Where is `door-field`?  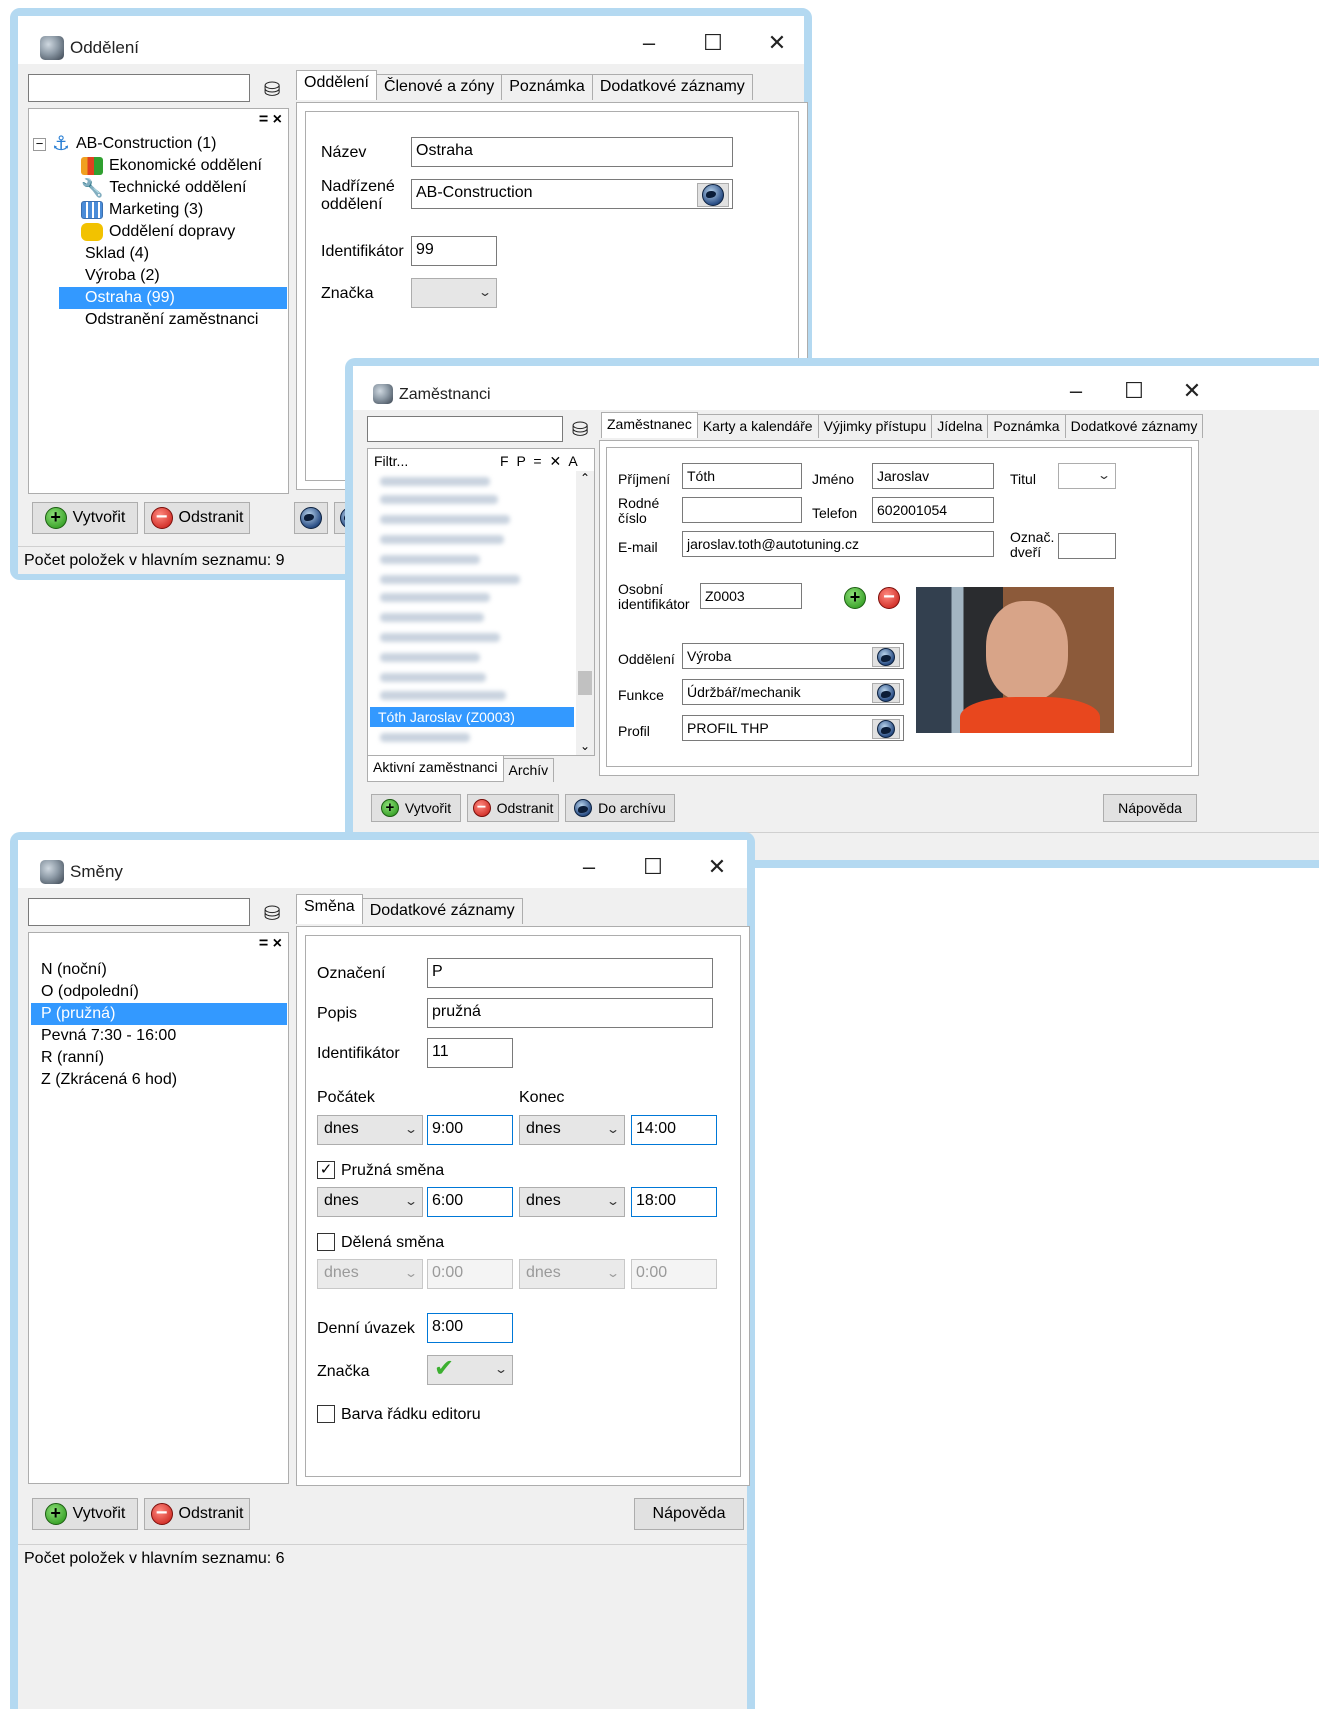
door-field is located at coordinates (1087, 546).